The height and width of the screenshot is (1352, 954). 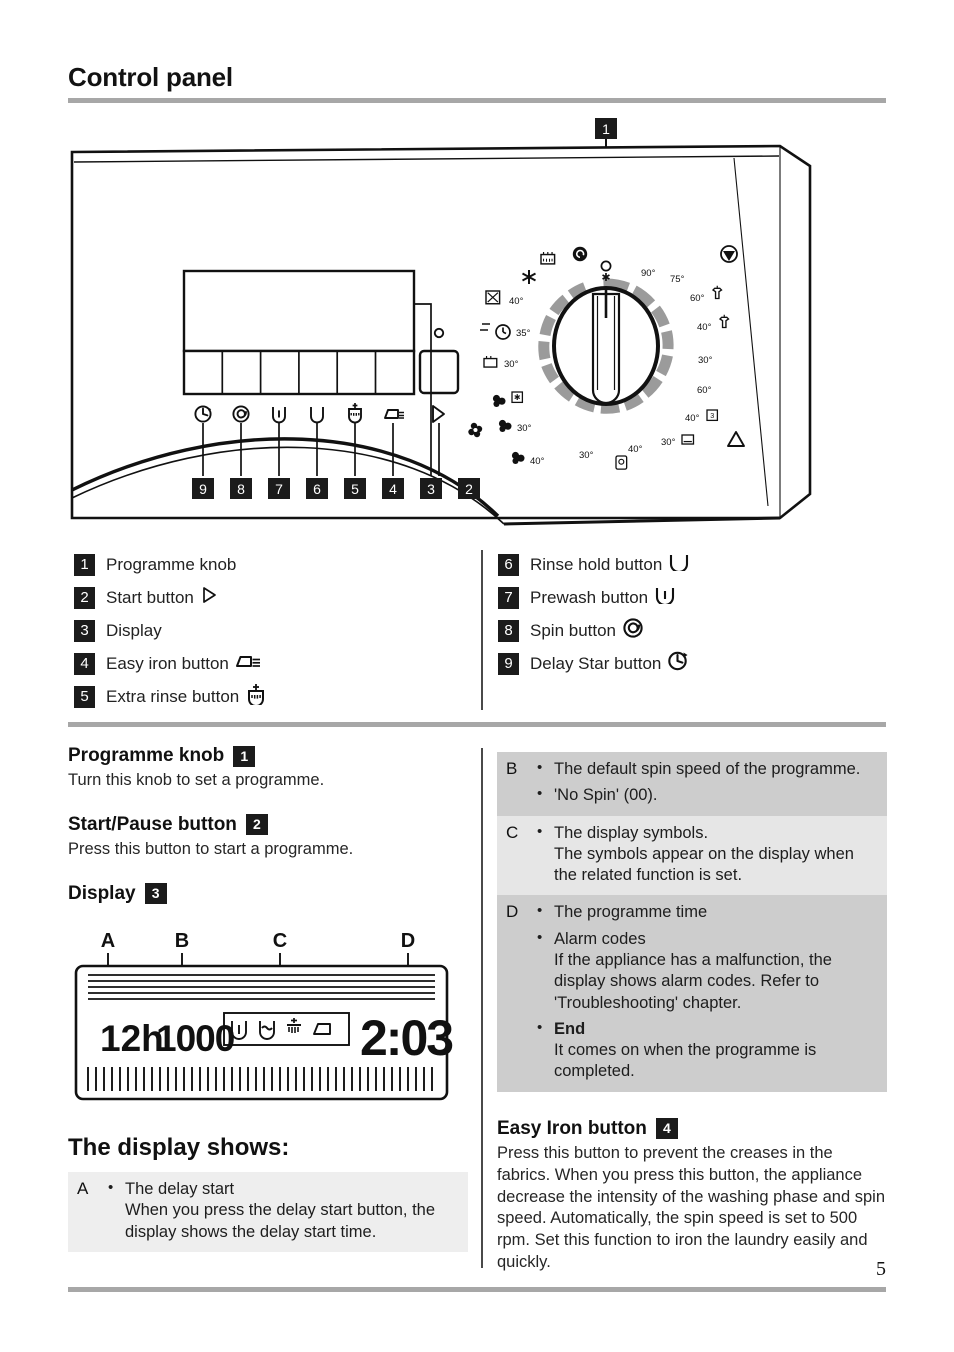 I want to click on section-title-text: Display, so click(x=102, y=893).